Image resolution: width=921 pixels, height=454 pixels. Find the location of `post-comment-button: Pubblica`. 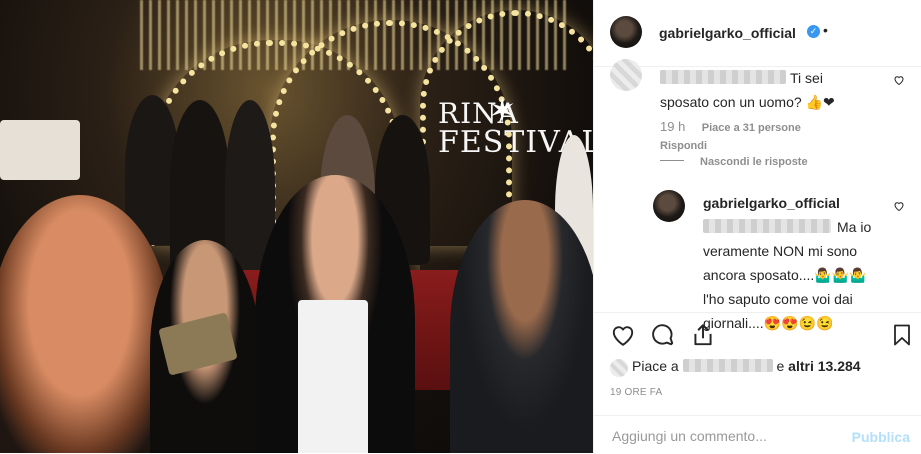

post-comment-button: Pubblica is located at coordinates (881, 437).